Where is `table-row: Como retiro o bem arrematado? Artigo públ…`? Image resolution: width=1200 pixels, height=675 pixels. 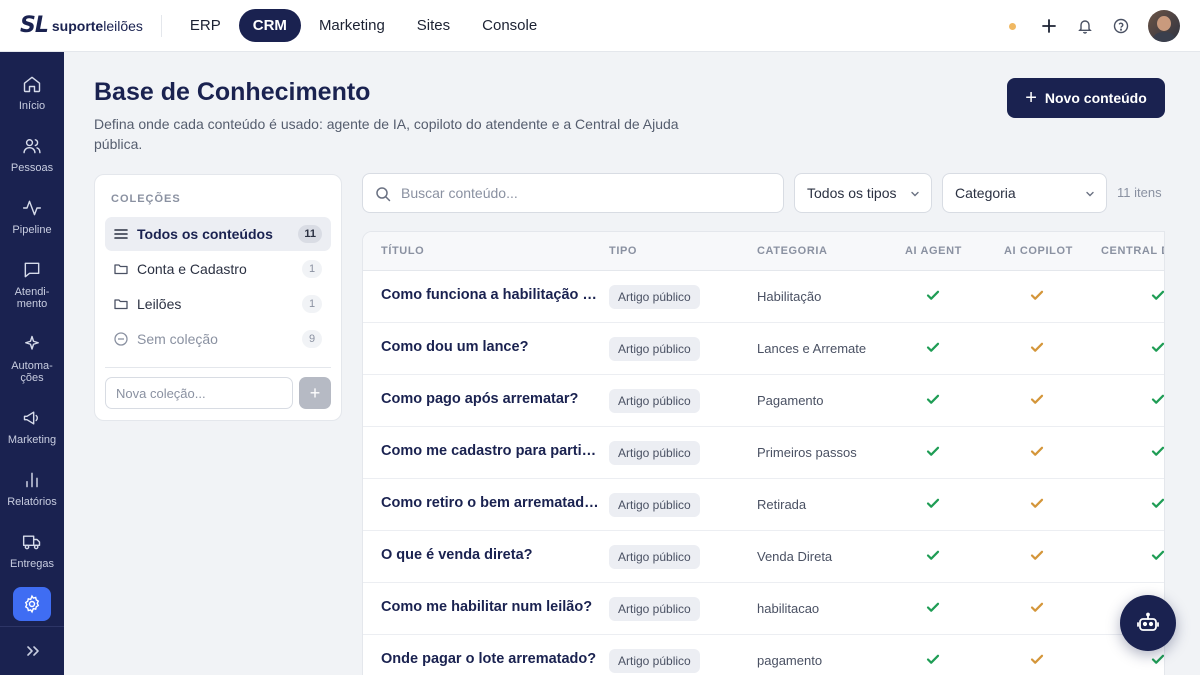 table-row: Como retiro o bem arrematado? Artigo públ… is located at coordinates (763, 505).